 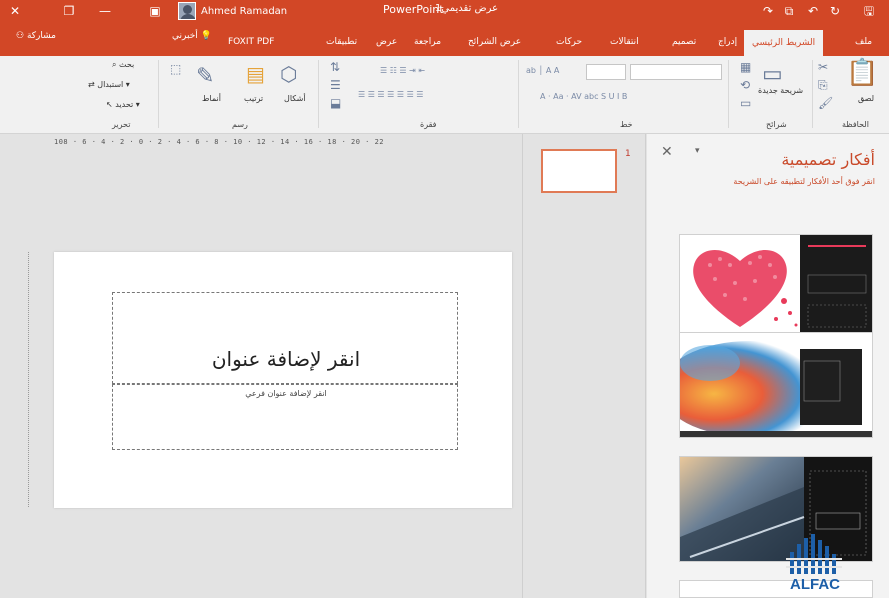 I want to click on editing-group-label: تحرير, so click(x=121, y=124).